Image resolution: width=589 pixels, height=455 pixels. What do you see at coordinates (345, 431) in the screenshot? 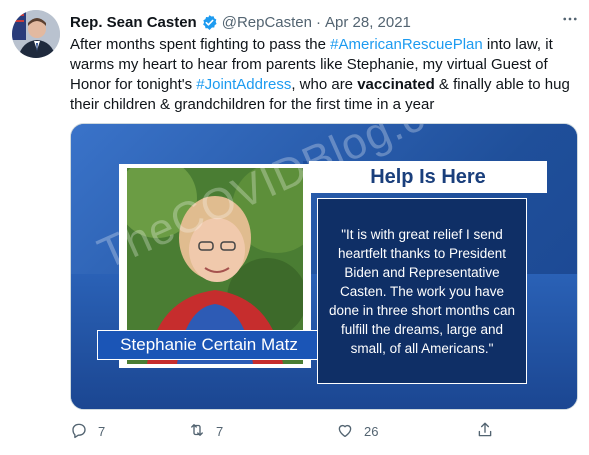
I see `like-icon` at bounding box center [345, 431].